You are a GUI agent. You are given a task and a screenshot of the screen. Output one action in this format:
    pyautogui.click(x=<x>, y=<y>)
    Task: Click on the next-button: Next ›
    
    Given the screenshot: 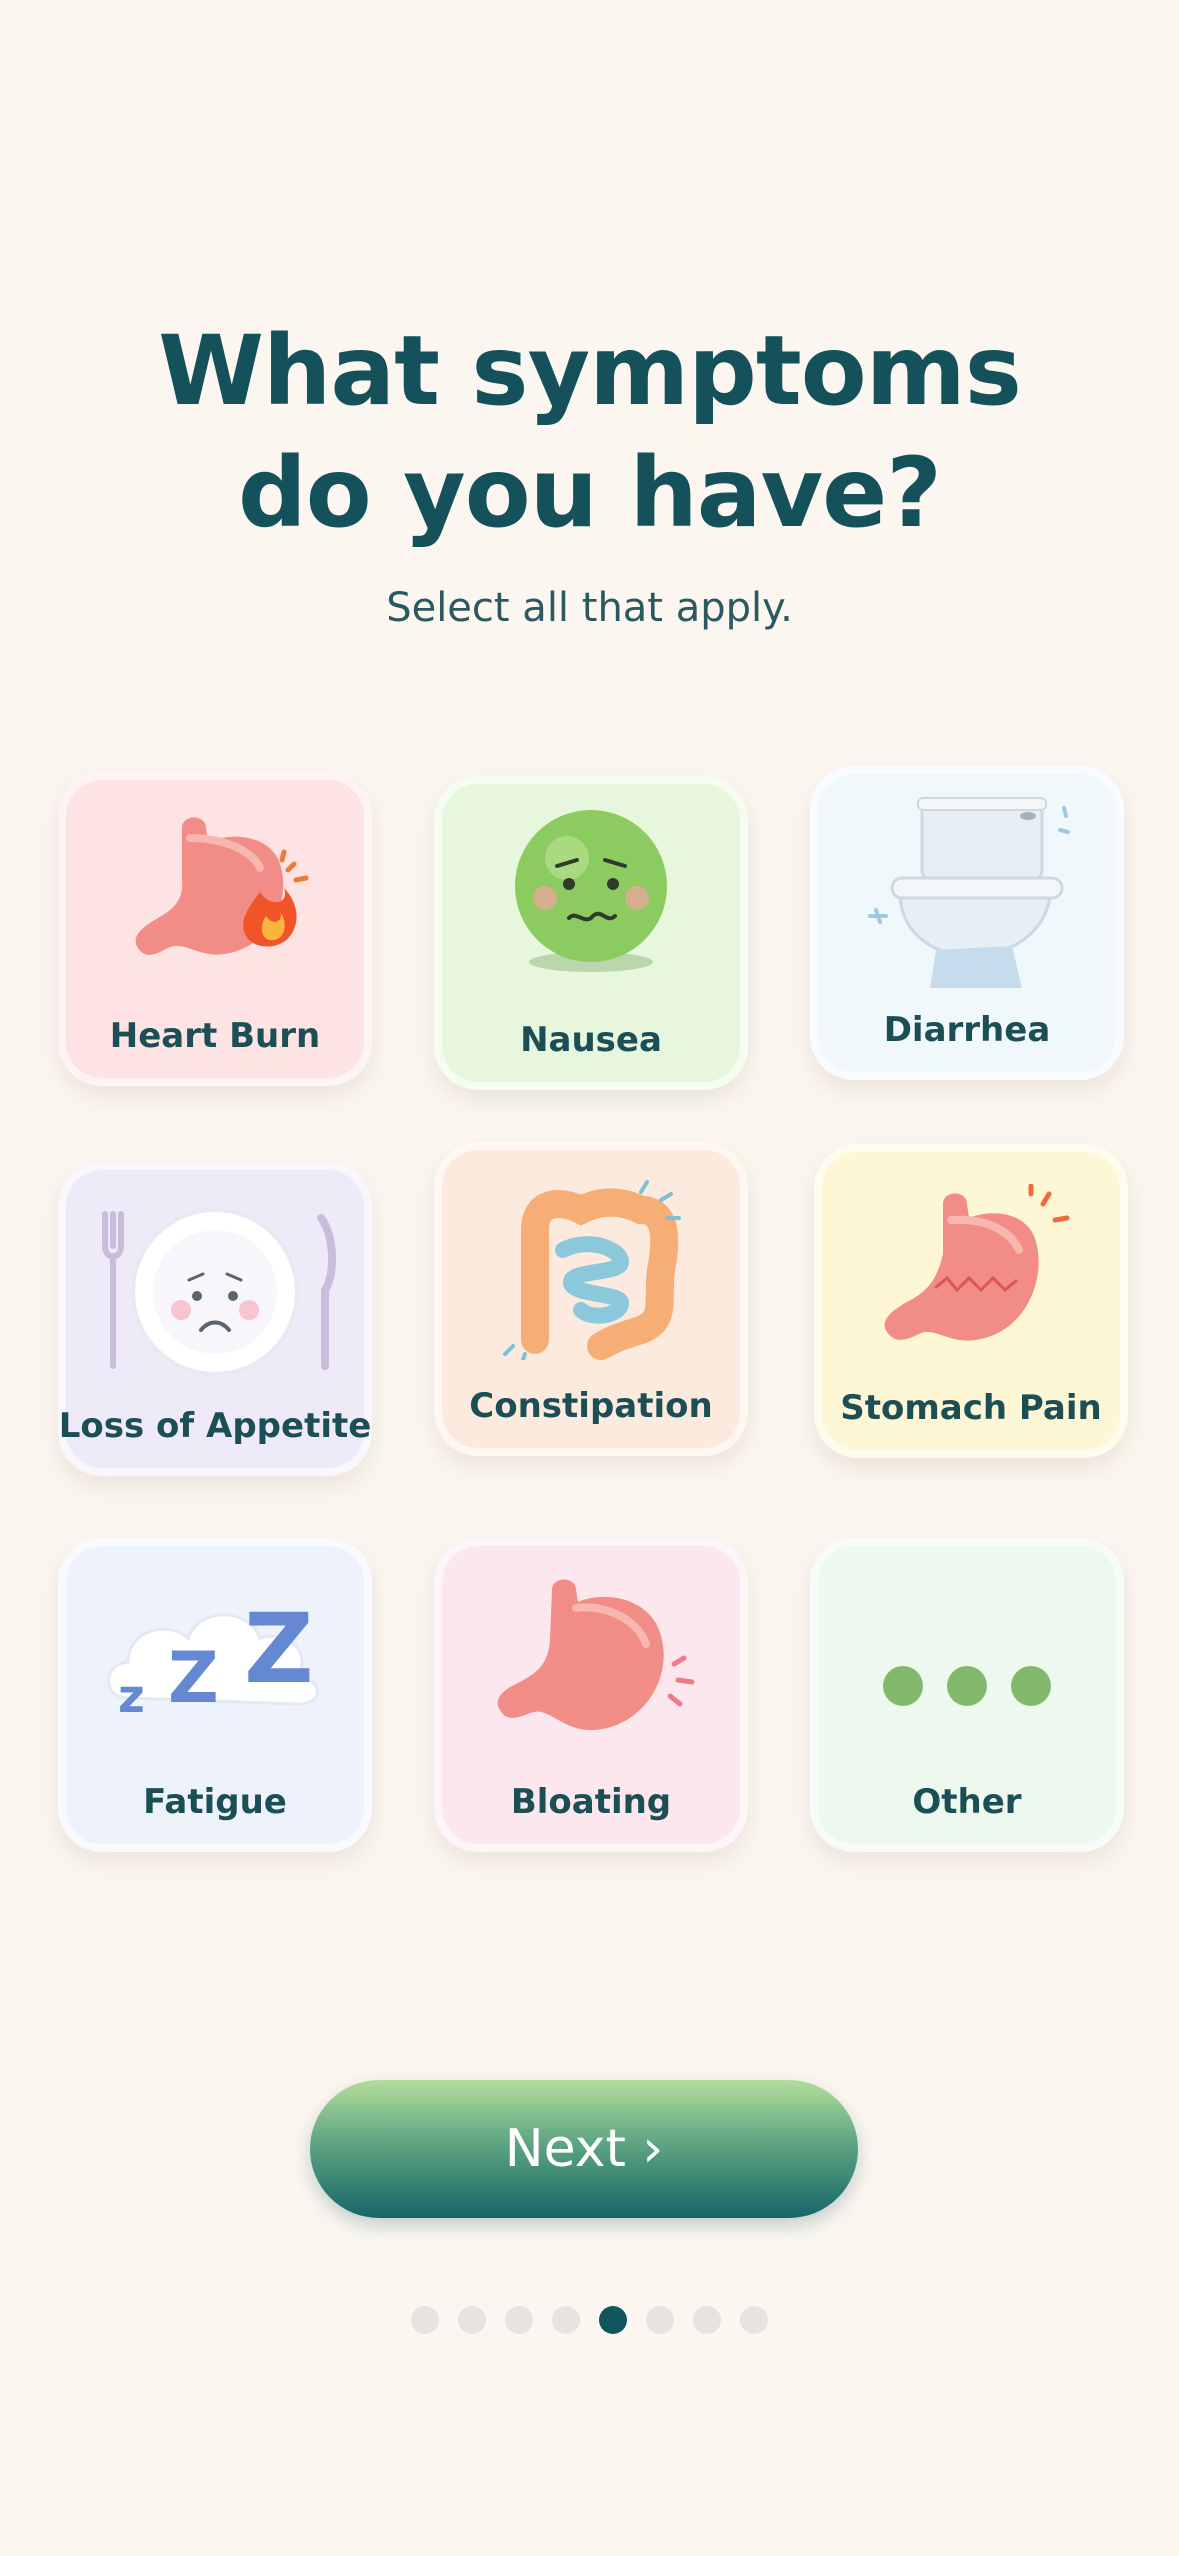 What is the action you would take?
    pyautogui.click(x=584, y=2149)
    